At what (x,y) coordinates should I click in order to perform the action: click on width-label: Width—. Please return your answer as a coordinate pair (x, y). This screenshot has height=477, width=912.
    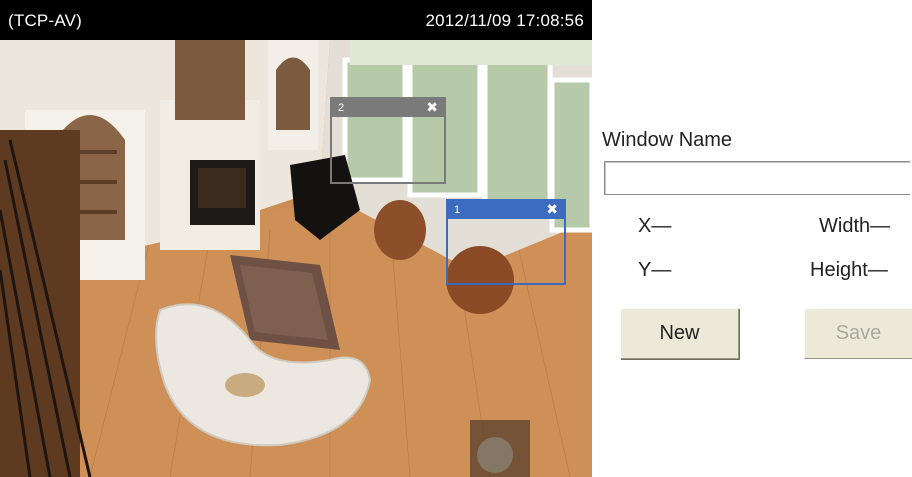
    Looking at the image, I should click on (855, 226).